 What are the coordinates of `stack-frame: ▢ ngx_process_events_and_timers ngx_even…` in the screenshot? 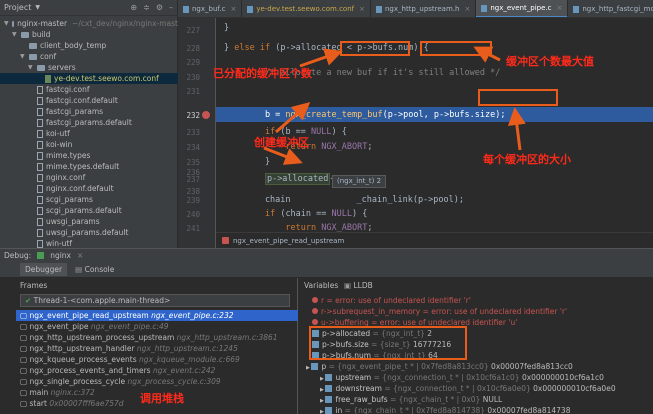 It's located at (157, 370).